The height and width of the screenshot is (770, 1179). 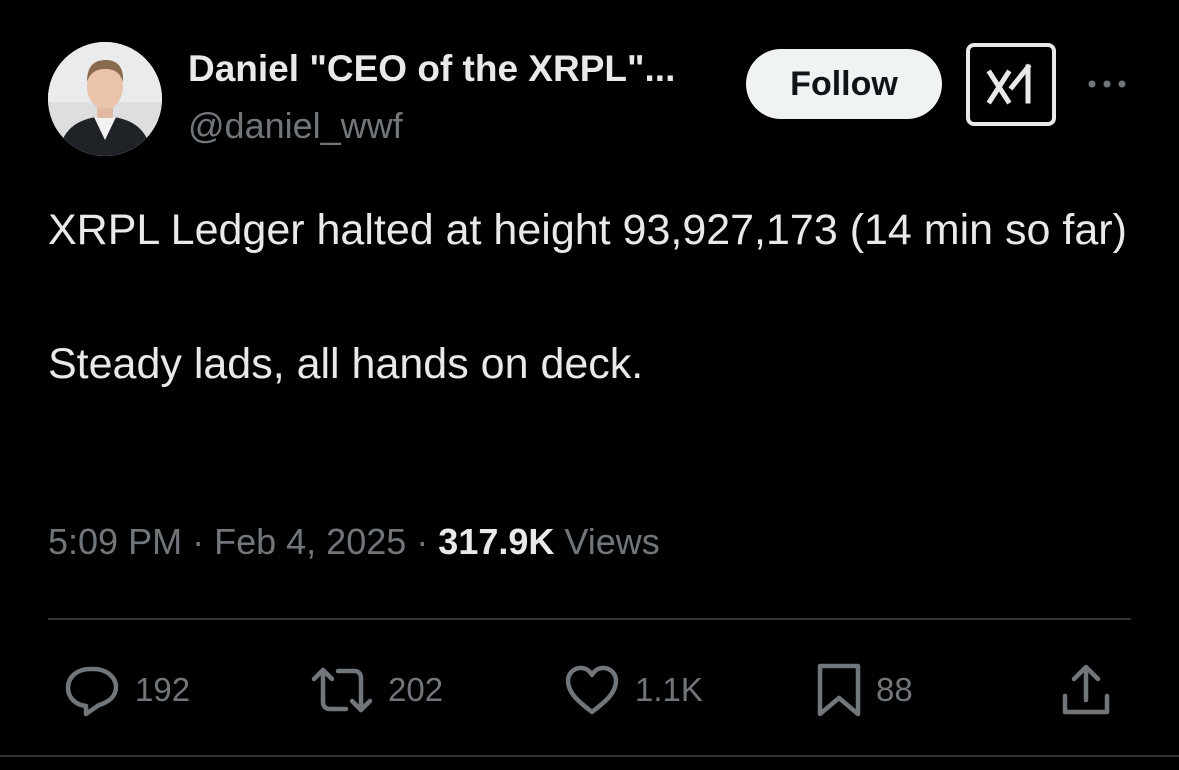 I want to click on reply-icon, so click(x=92, y=691).